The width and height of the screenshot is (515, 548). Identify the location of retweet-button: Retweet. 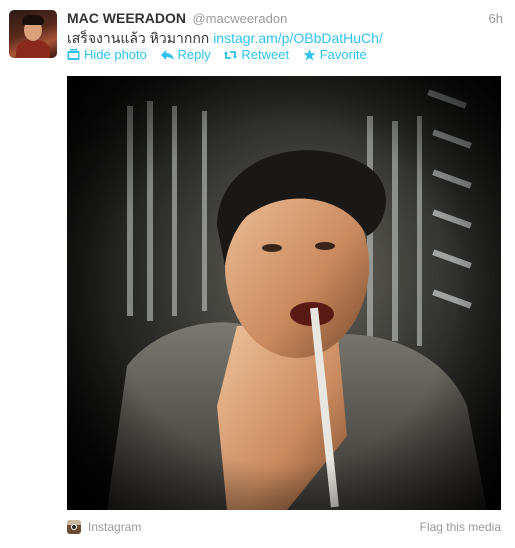
(256, 54).